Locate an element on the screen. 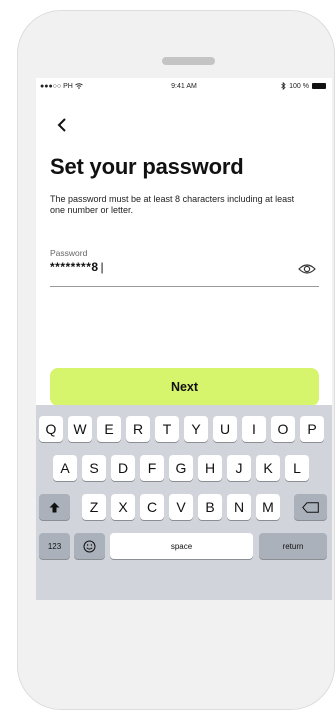  battery-icon is located at coordinates (319, 86).